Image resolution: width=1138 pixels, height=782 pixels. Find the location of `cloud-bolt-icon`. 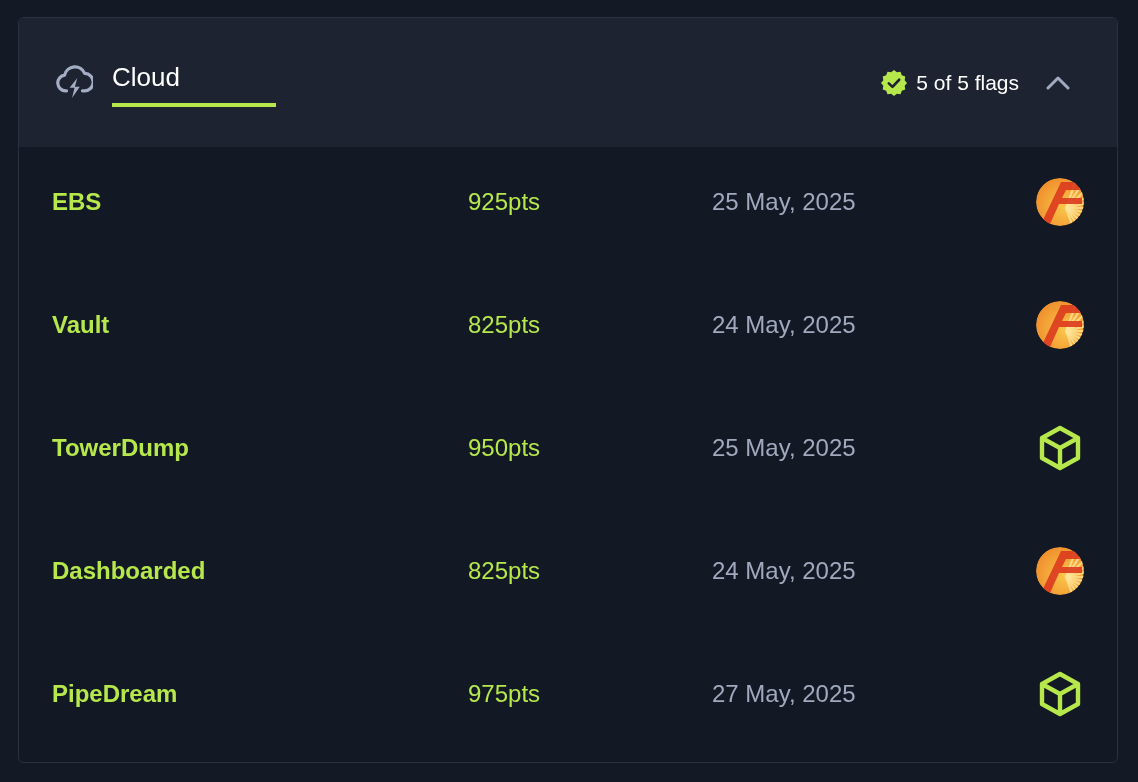

cloud-bolt-icon is located at coordinates (74, 82).